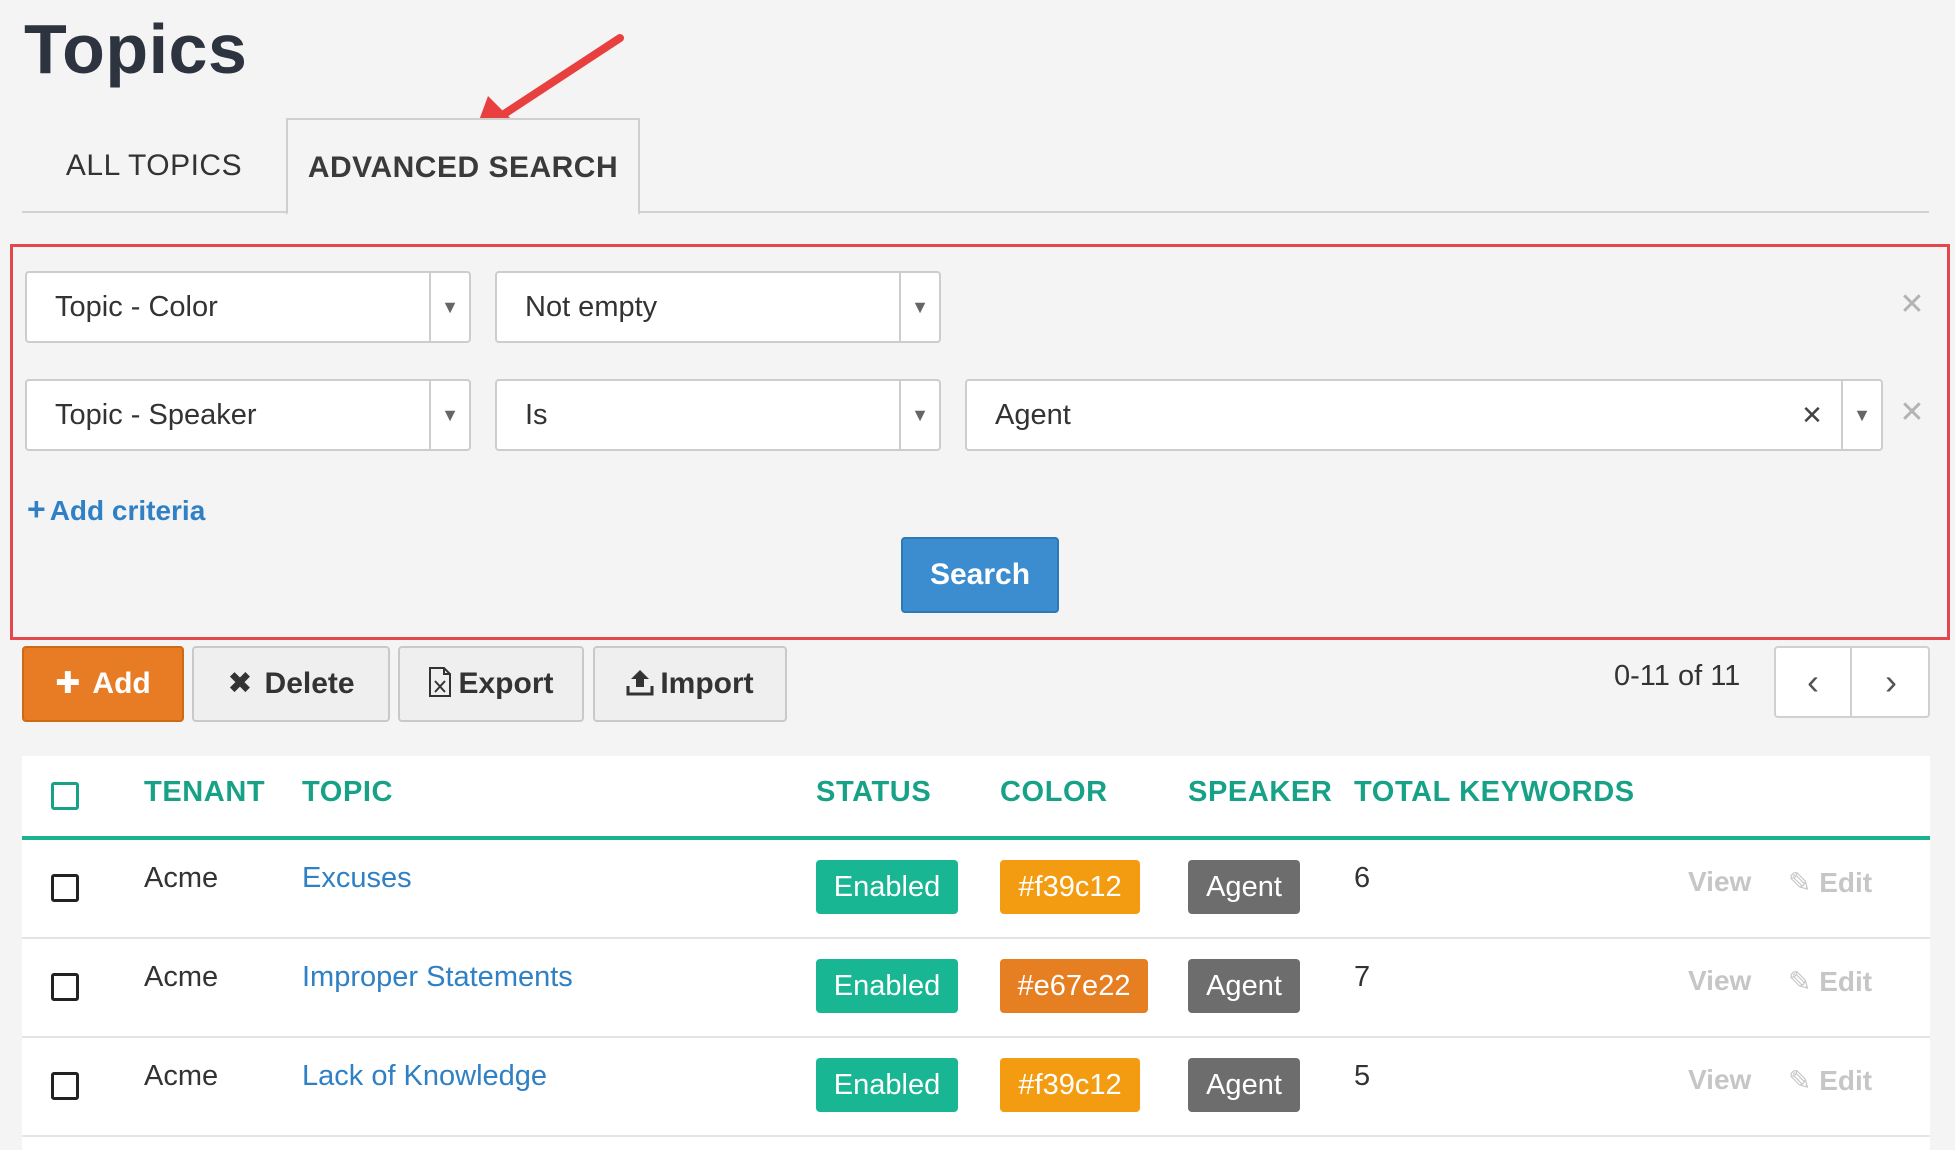 This screenshot has height=1150, width=1955. I want to click on delete-button: ✖ Delete, so click(291, 684).